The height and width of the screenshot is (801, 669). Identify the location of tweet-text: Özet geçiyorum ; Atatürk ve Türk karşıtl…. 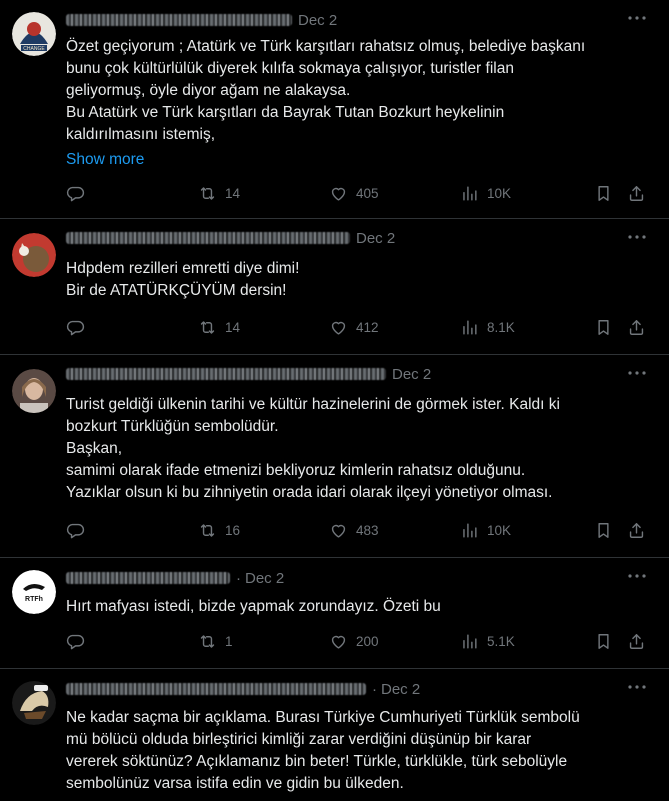
(326, 90).